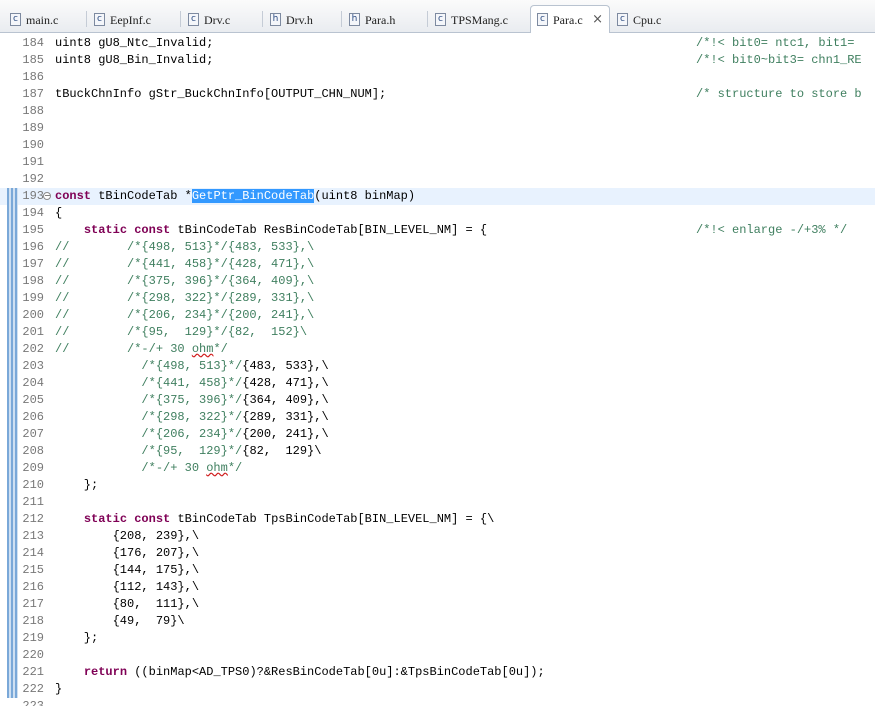 The width and height of the screenshot is (875, 706). Describe the element at coordinates (141, 349) in the screenshot. I see `code-text: // /*-/+ 30 ohm*/` at that location.